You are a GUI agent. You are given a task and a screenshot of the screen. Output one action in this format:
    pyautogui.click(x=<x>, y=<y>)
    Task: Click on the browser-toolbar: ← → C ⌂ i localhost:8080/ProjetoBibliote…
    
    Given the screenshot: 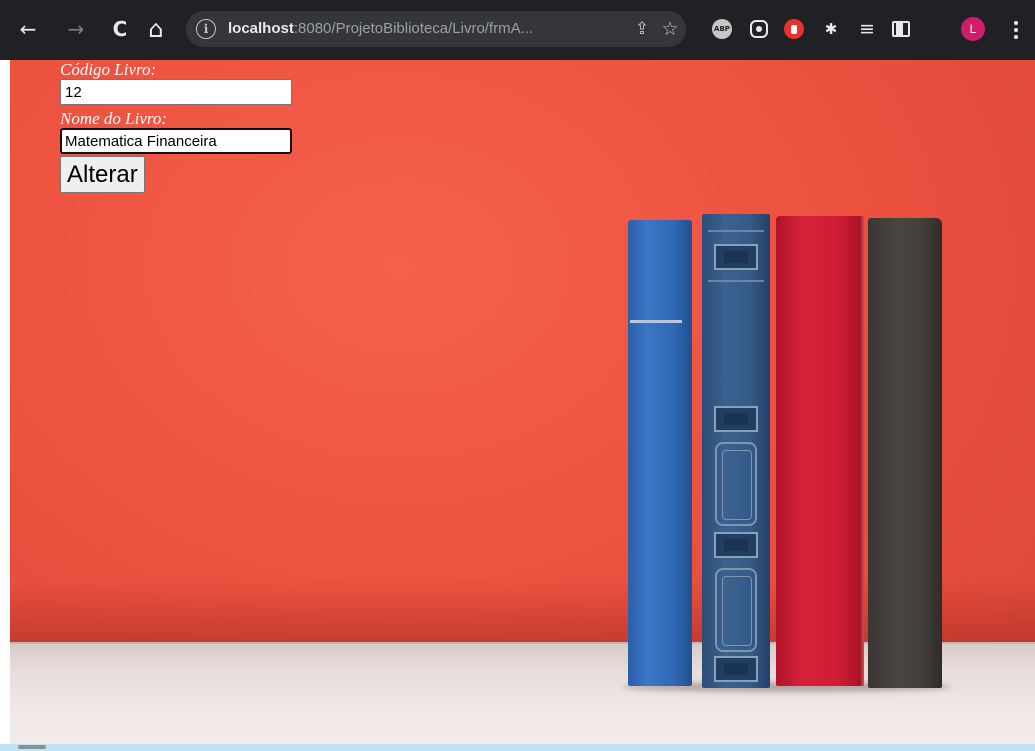 What is the action you would take?
    pyautogui.click(x=517, y=30)
    